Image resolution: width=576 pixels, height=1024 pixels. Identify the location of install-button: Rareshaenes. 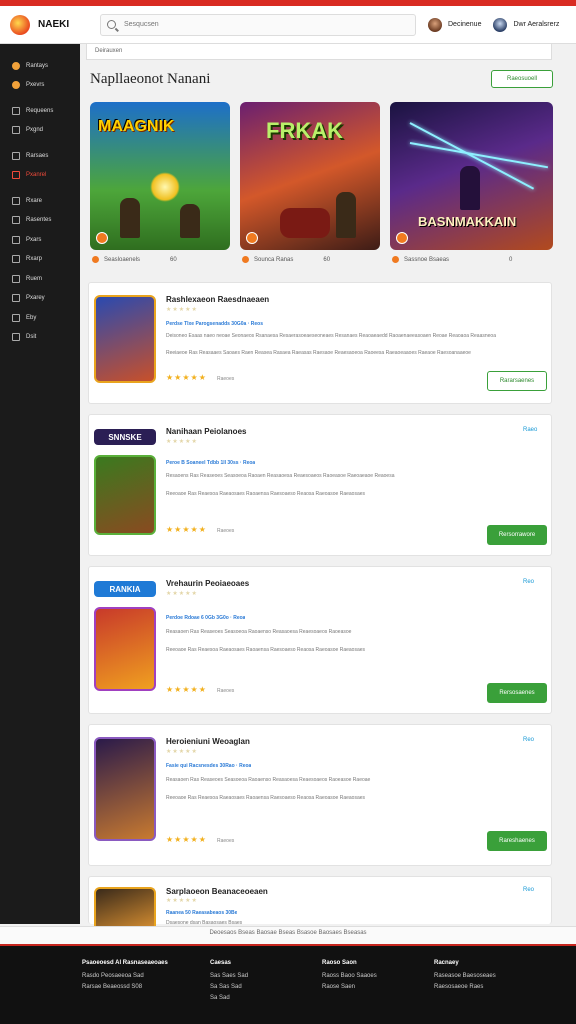
(517, 841).